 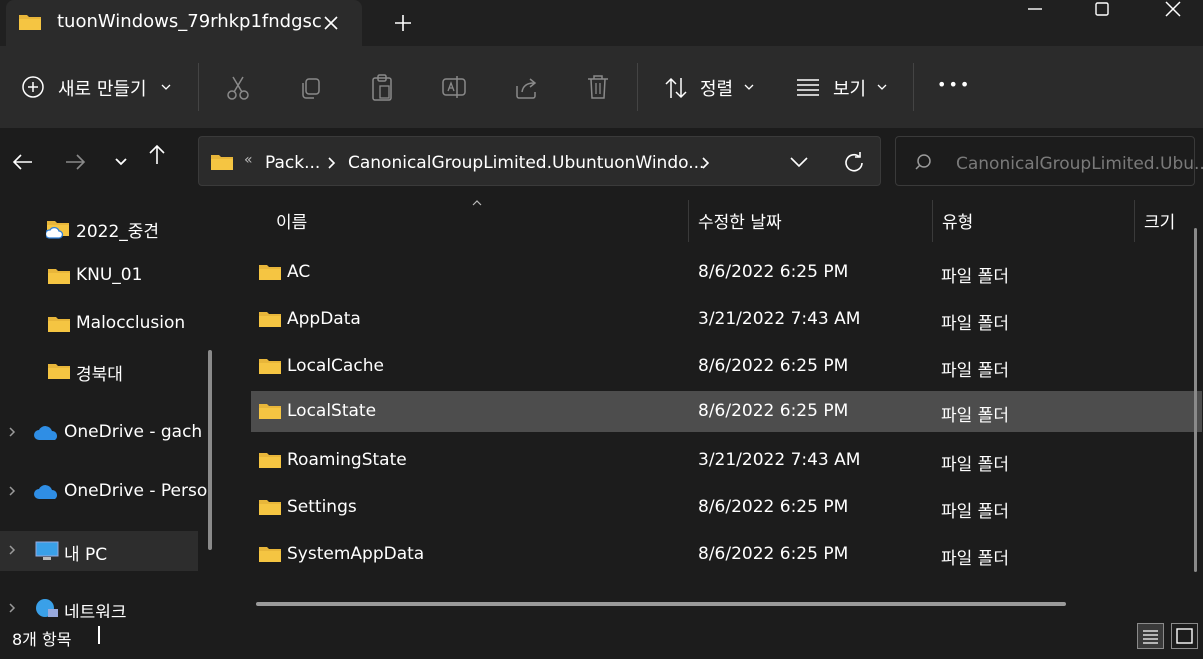 What do you see at coordinates (1035, 10) in the screenshot?
I see `minimize-icon` at bounding box center [1035, 10].